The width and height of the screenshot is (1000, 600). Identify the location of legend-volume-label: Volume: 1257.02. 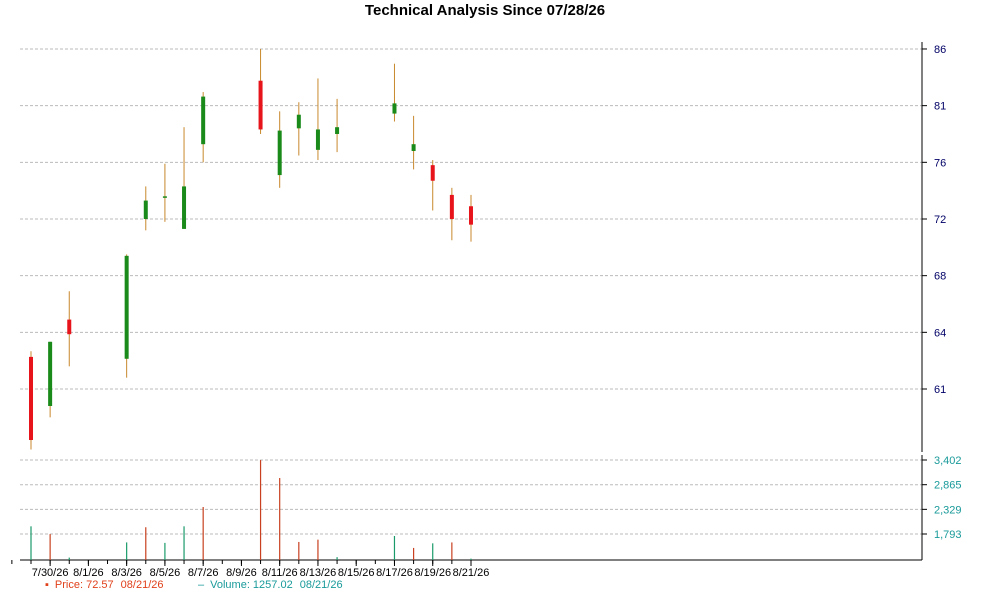
(251, 585).